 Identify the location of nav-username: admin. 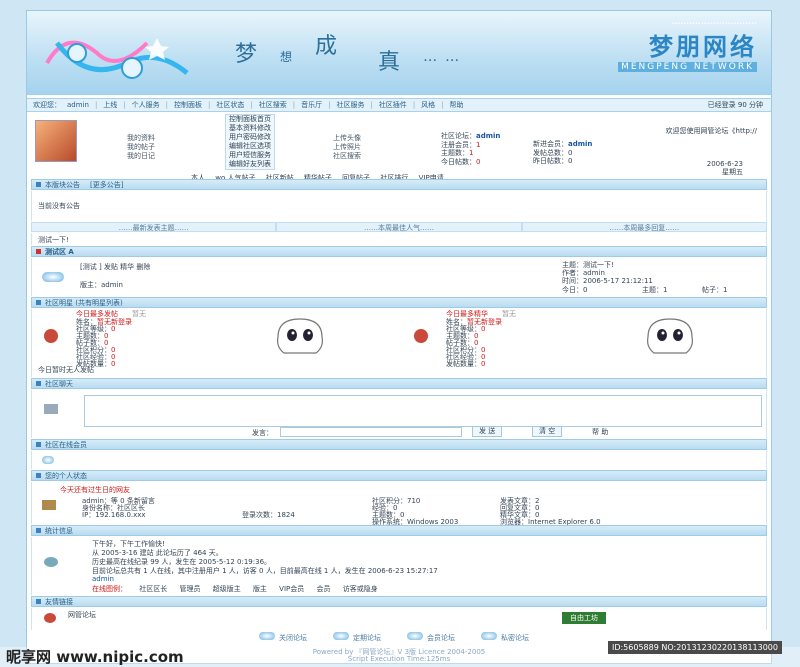
(78, 105).